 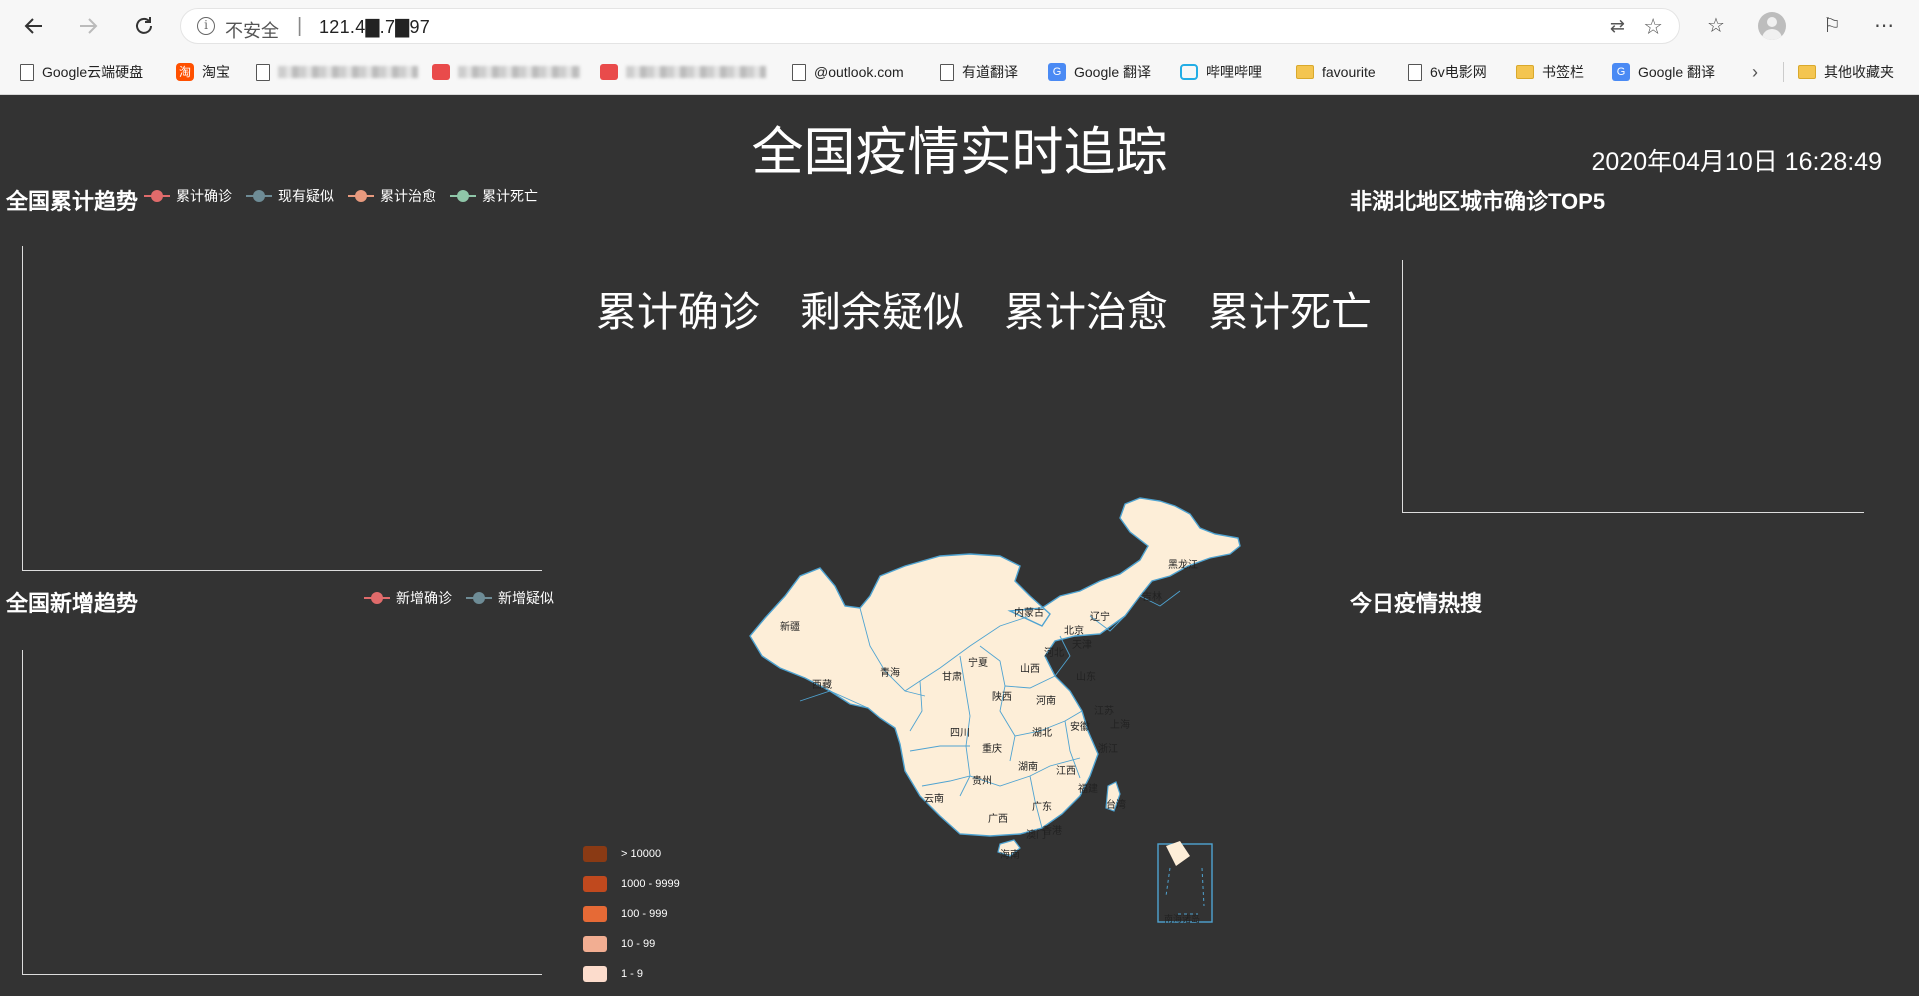 What do you see at coordinates (890, 673) in the screenshot?
I see `province-label: 青海` at bounding box center [890, 673].